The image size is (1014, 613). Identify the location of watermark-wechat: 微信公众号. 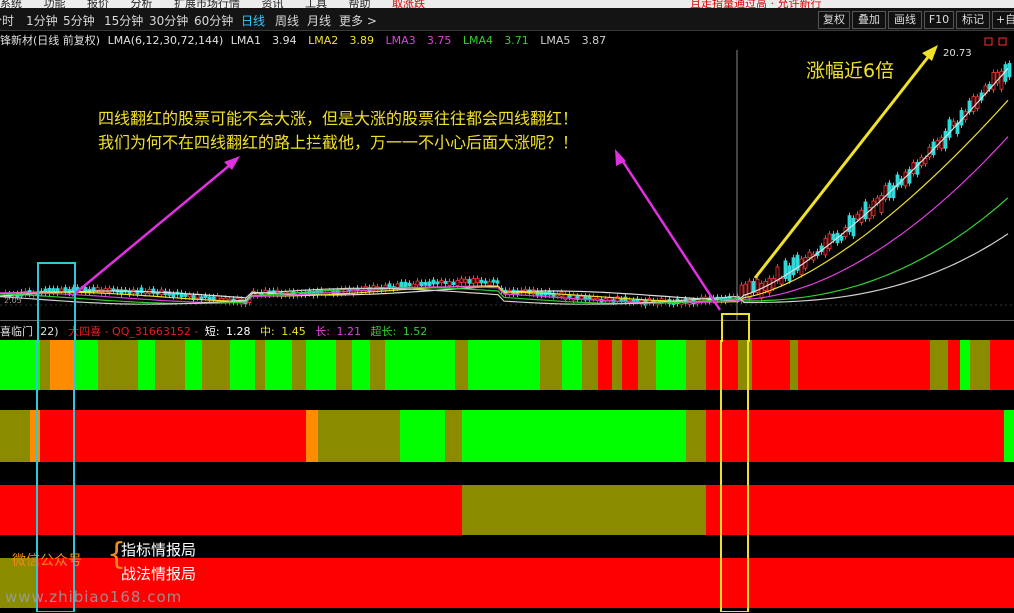
(47, 561).